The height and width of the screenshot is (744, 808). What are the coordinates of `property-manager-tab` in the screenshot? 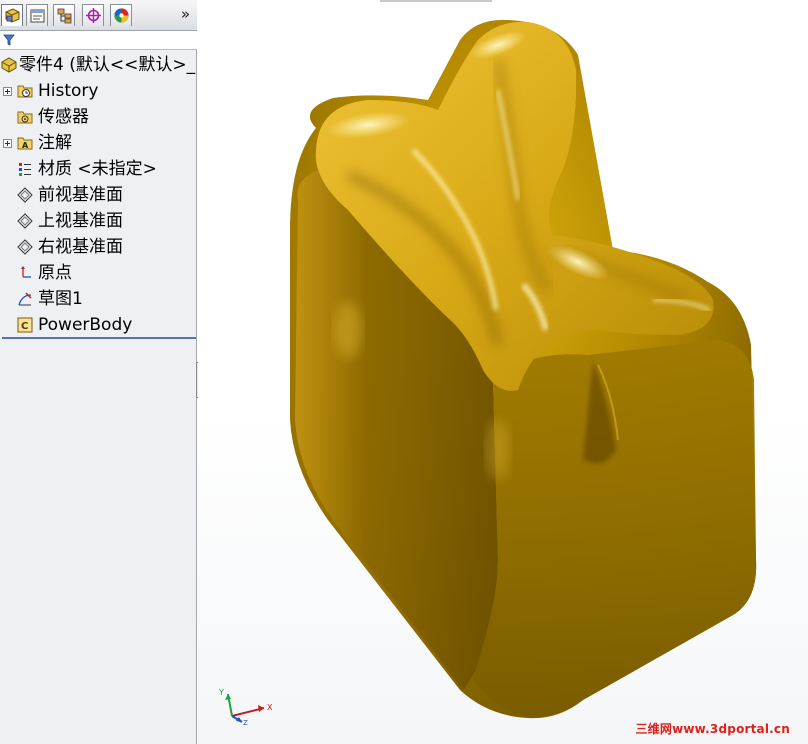 It's located at (37, 15).